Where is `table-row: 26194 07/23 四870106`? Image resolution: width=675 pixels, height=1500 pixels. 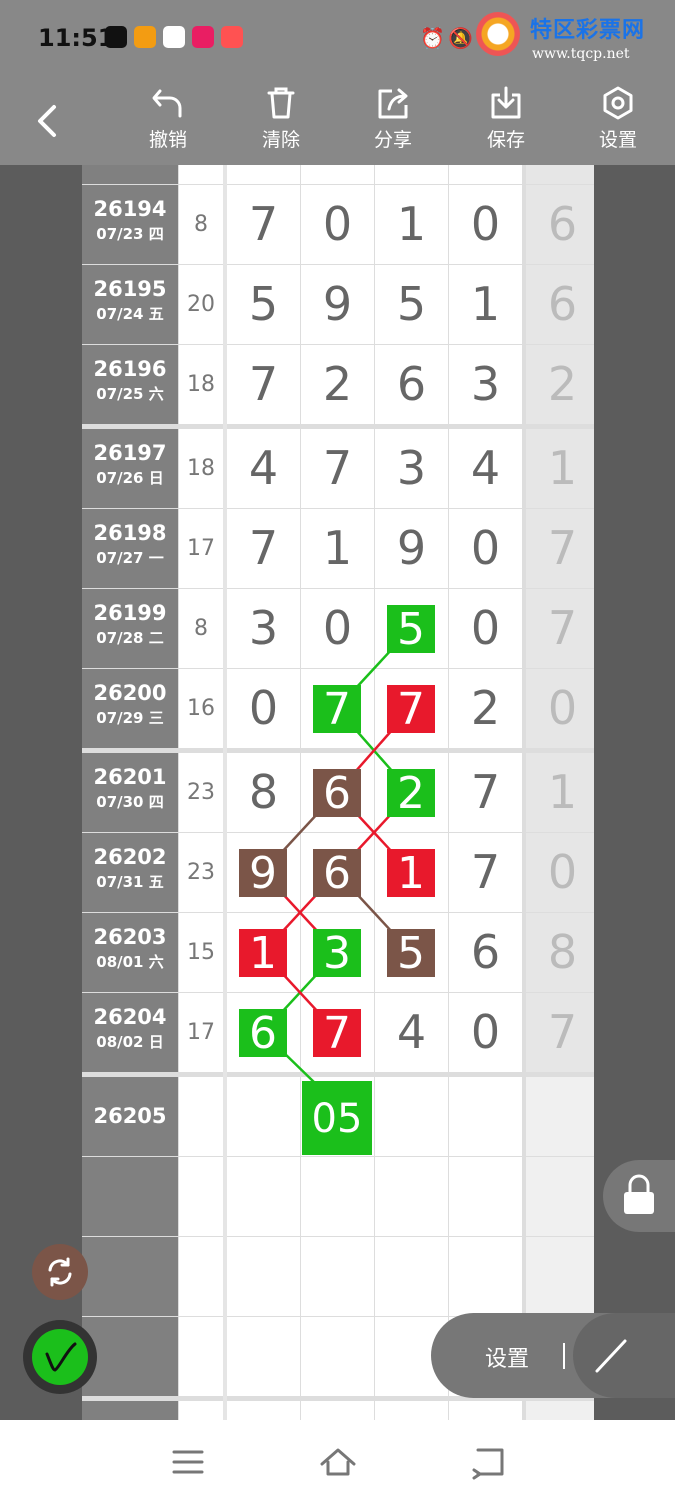
table-row: 26194 07/23 四870106 is located at coordinates (338, 224).